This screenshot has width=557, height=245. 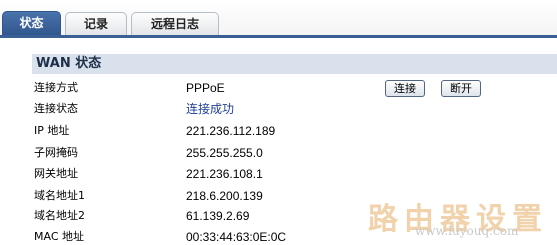 What do you see at coordinates (461, 88) in the screenshot?
I see `disconnect-button: 断开` at bounding box center [461, 88].